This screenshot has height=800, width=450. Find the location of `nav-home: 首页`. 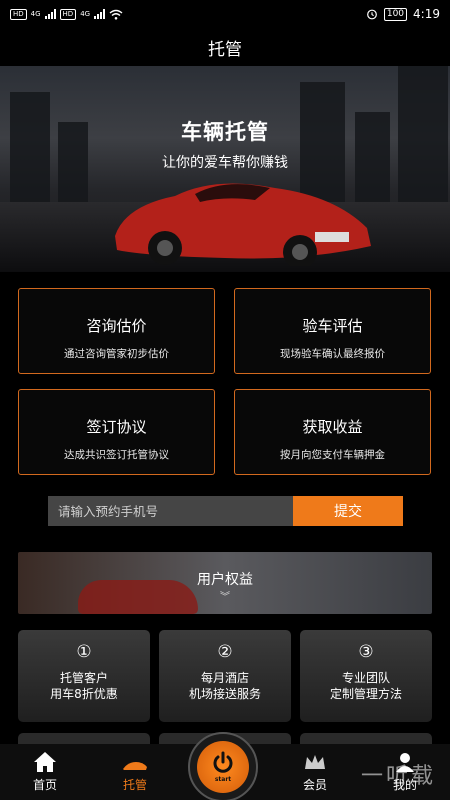

nav-home: 首页 is located at coordinates (45, 772).